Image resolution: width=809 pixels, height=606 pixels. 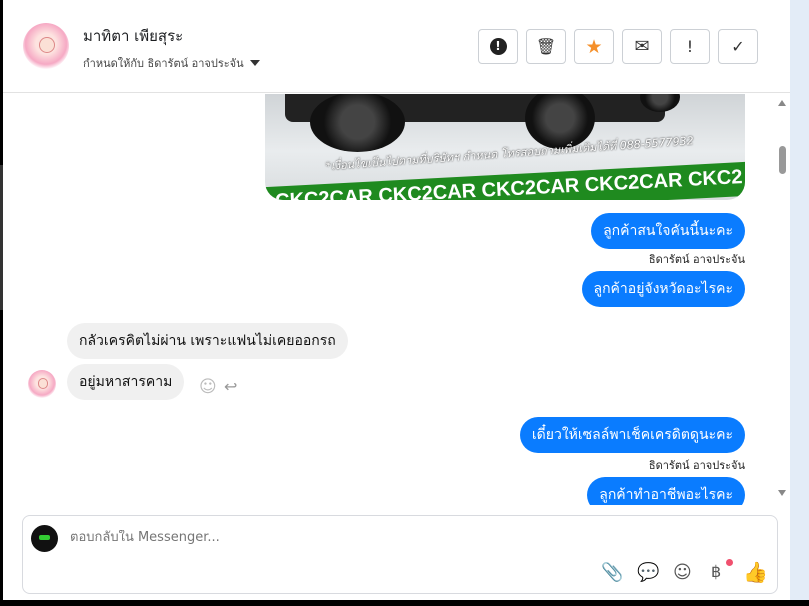 What do you see at coordinates (799, 300) in the screenshot?
I see `side-panel` at bounding box center [799, 300].